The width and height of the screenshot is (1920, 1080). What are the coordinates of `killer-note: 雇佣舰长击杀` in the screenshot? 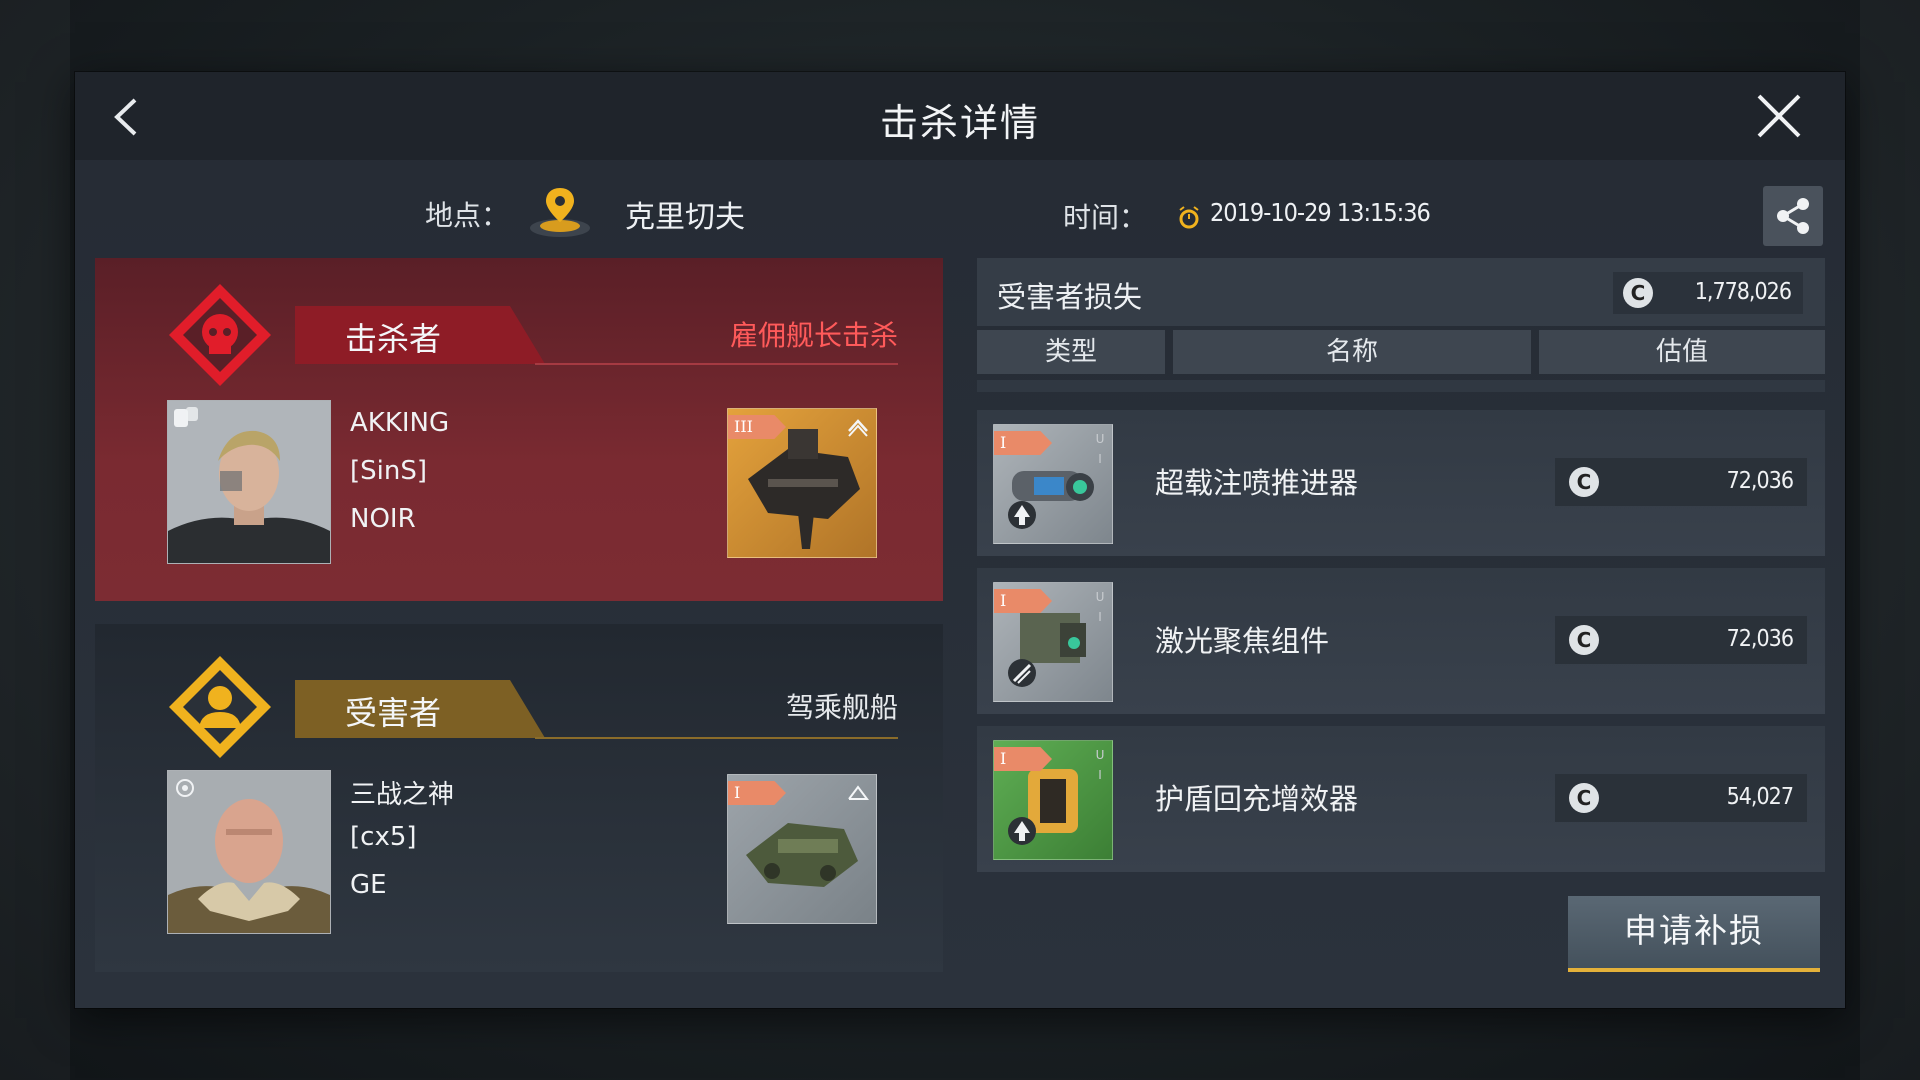 It's located at (813, 335).